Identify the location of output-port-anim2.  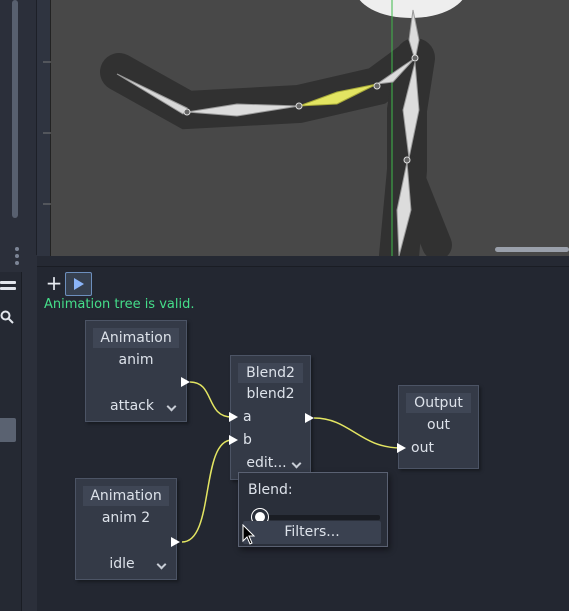
(175, 542).